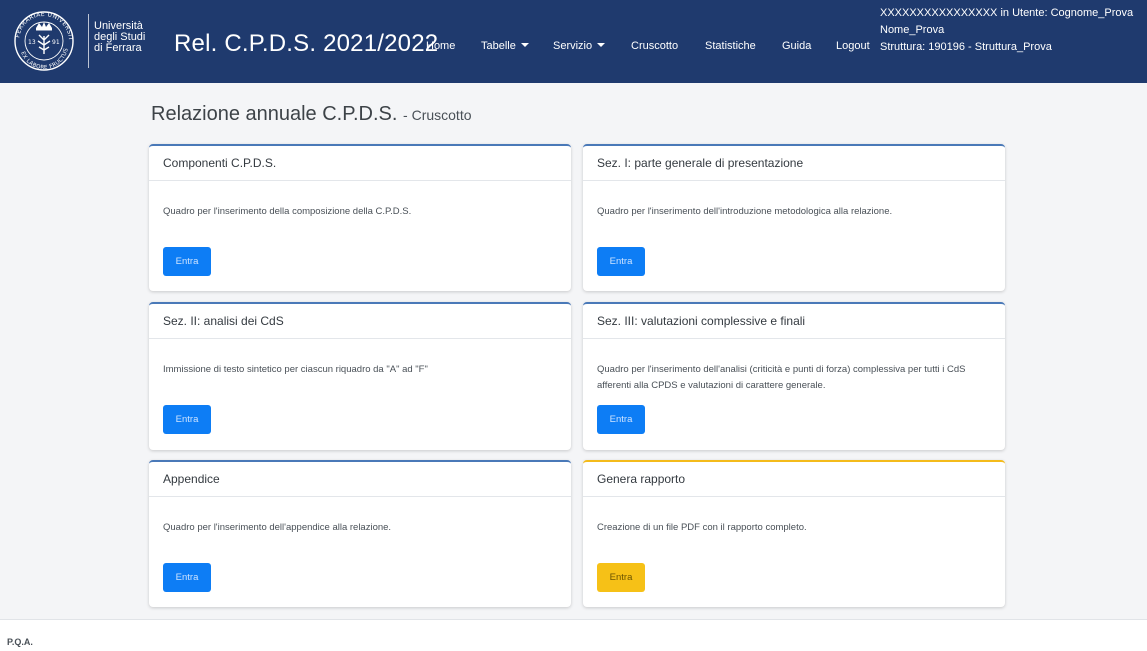 Image resolution: width=1147 pixels, height=651 pixels. Describe the element at coordinates (730, 46) in the screenshot. I see `nav-statistiche: Statistiche` at that location.